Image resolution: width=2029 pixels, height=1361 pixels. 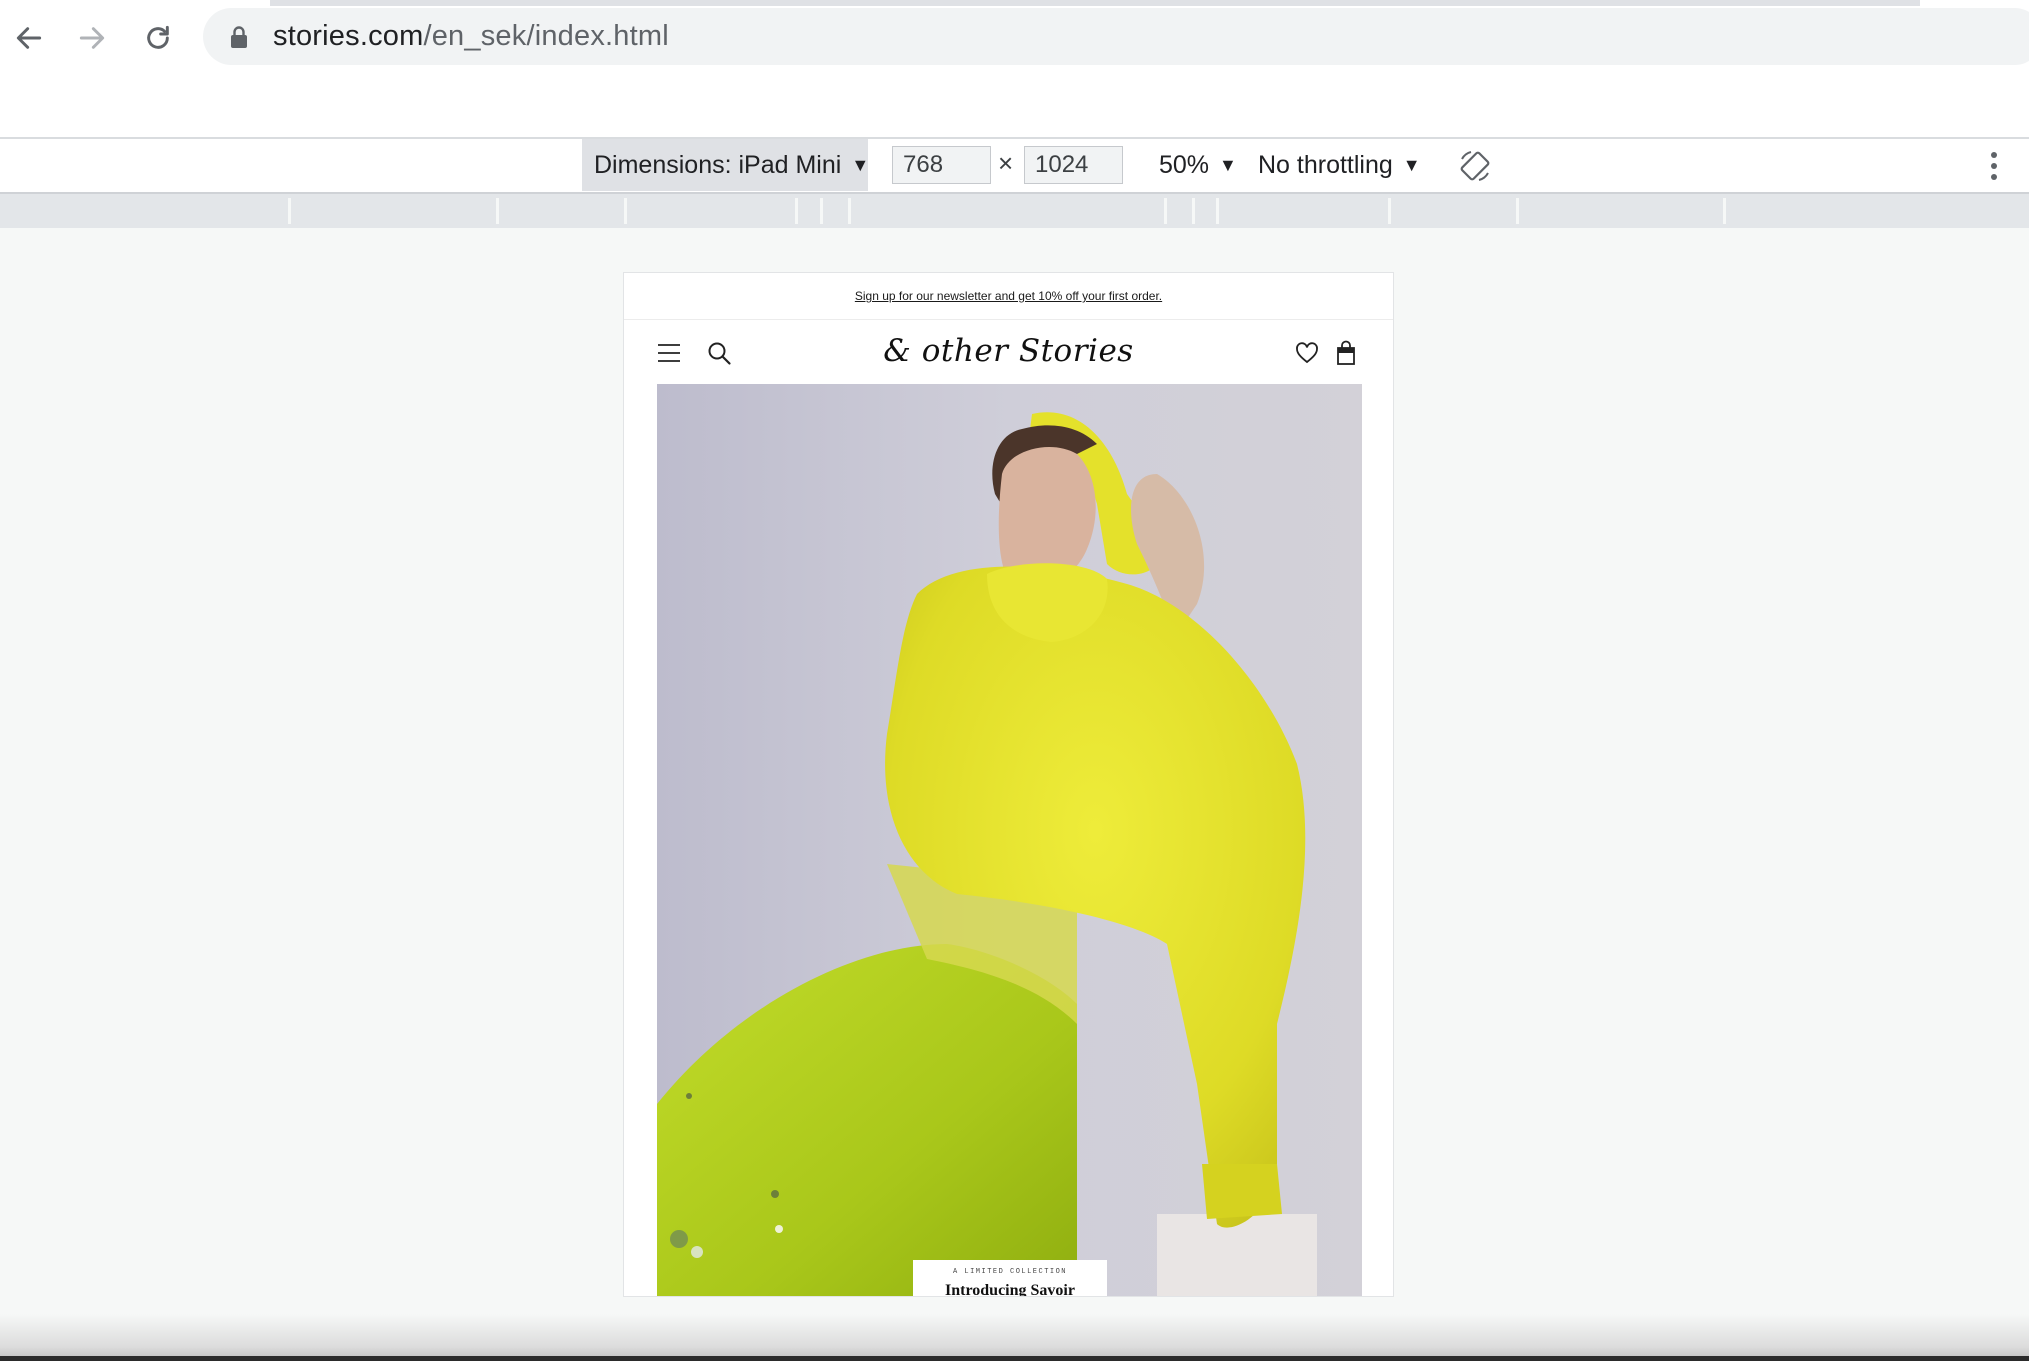 I want to click on window-bottom-edge, so click(x=1014, y=1358).